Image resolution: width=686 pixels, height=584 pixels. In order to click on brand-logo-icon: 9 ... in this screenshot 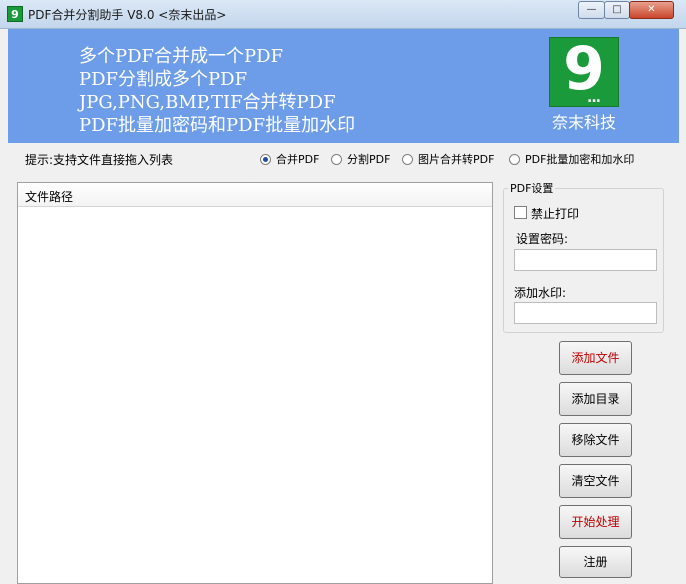, I will do `click(584, 70)`.